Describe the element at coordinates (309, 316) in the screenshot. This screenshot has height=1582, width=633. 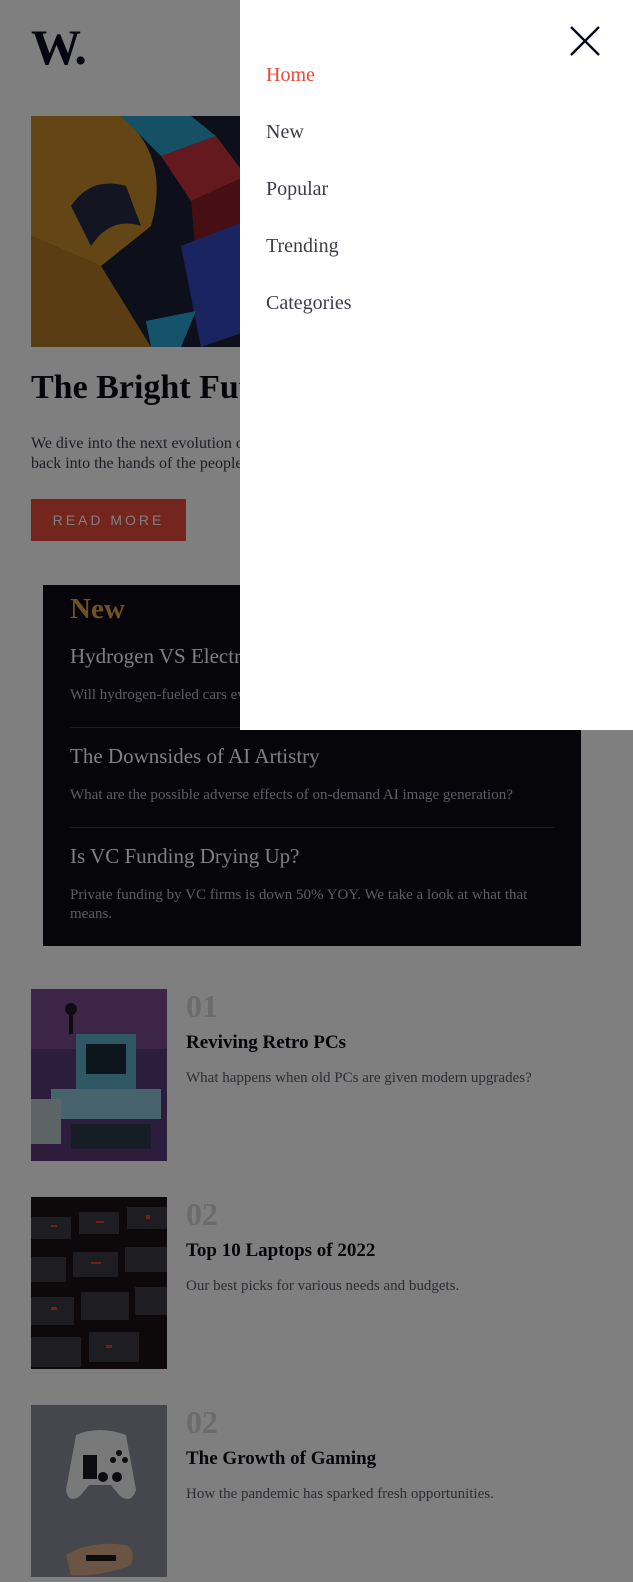
I see `nav-item-categories: Categories` at that location.